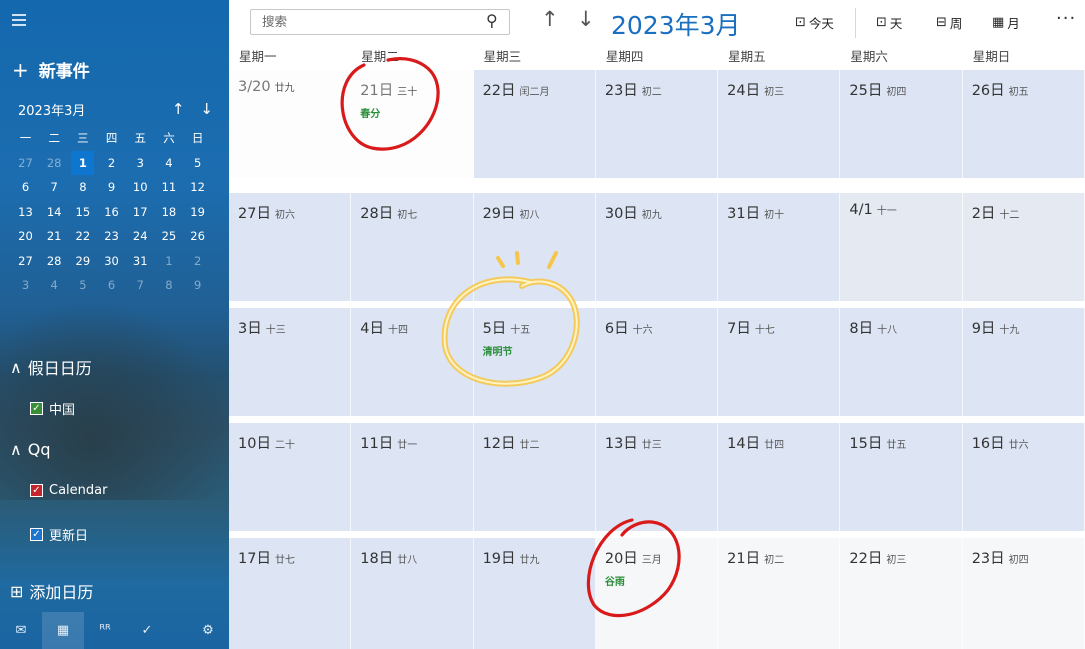 The height and width of the screenshot is (649, 1085). Describe the element at coordinates (657, 477) in the screenshot. I see `calendar-day-cell: 13日 廿三` at that location.